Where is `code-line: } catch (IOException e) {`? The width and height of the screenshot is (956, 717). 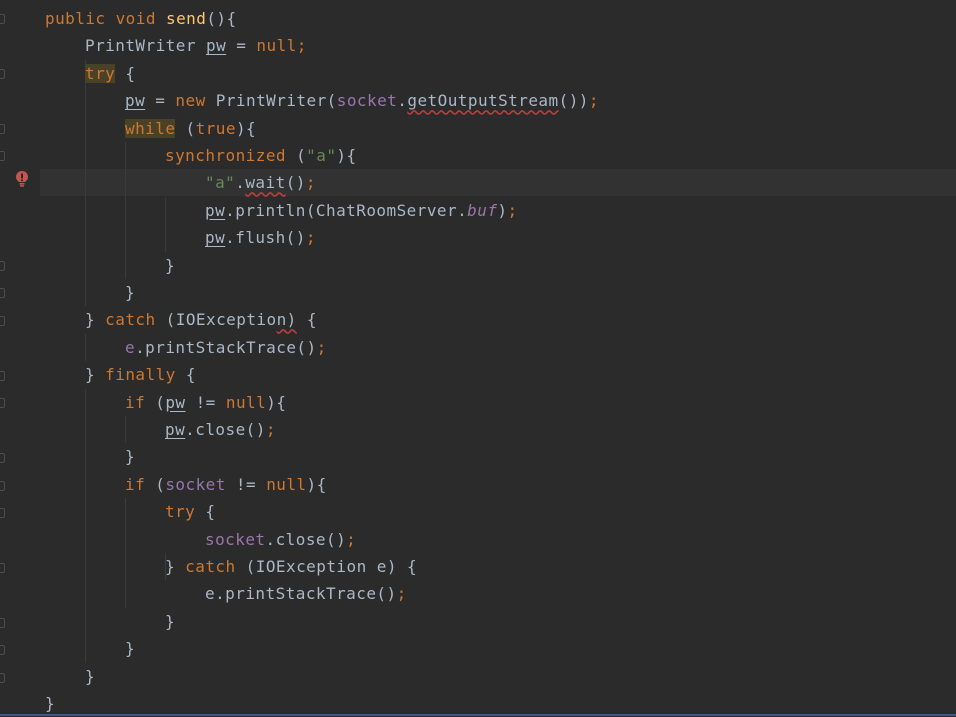
code-line: } catch (IOException e) { is located at coordinates (291, 566).